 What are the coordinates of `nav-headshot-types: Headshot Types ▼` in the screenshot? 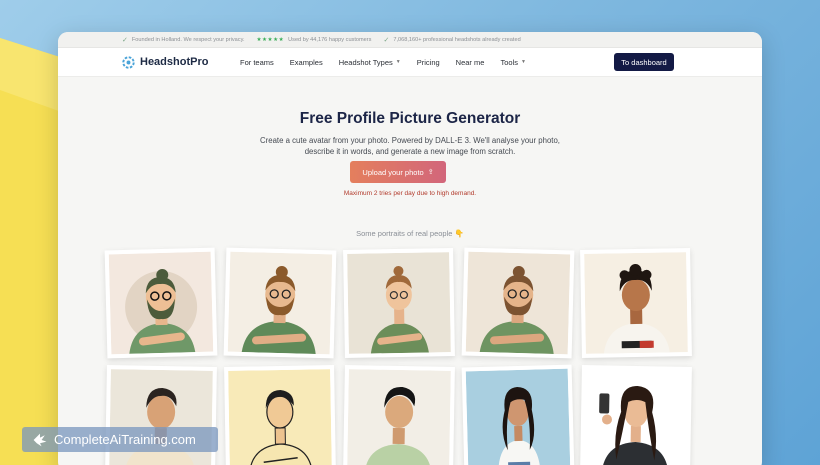 It's located at (370, 62).